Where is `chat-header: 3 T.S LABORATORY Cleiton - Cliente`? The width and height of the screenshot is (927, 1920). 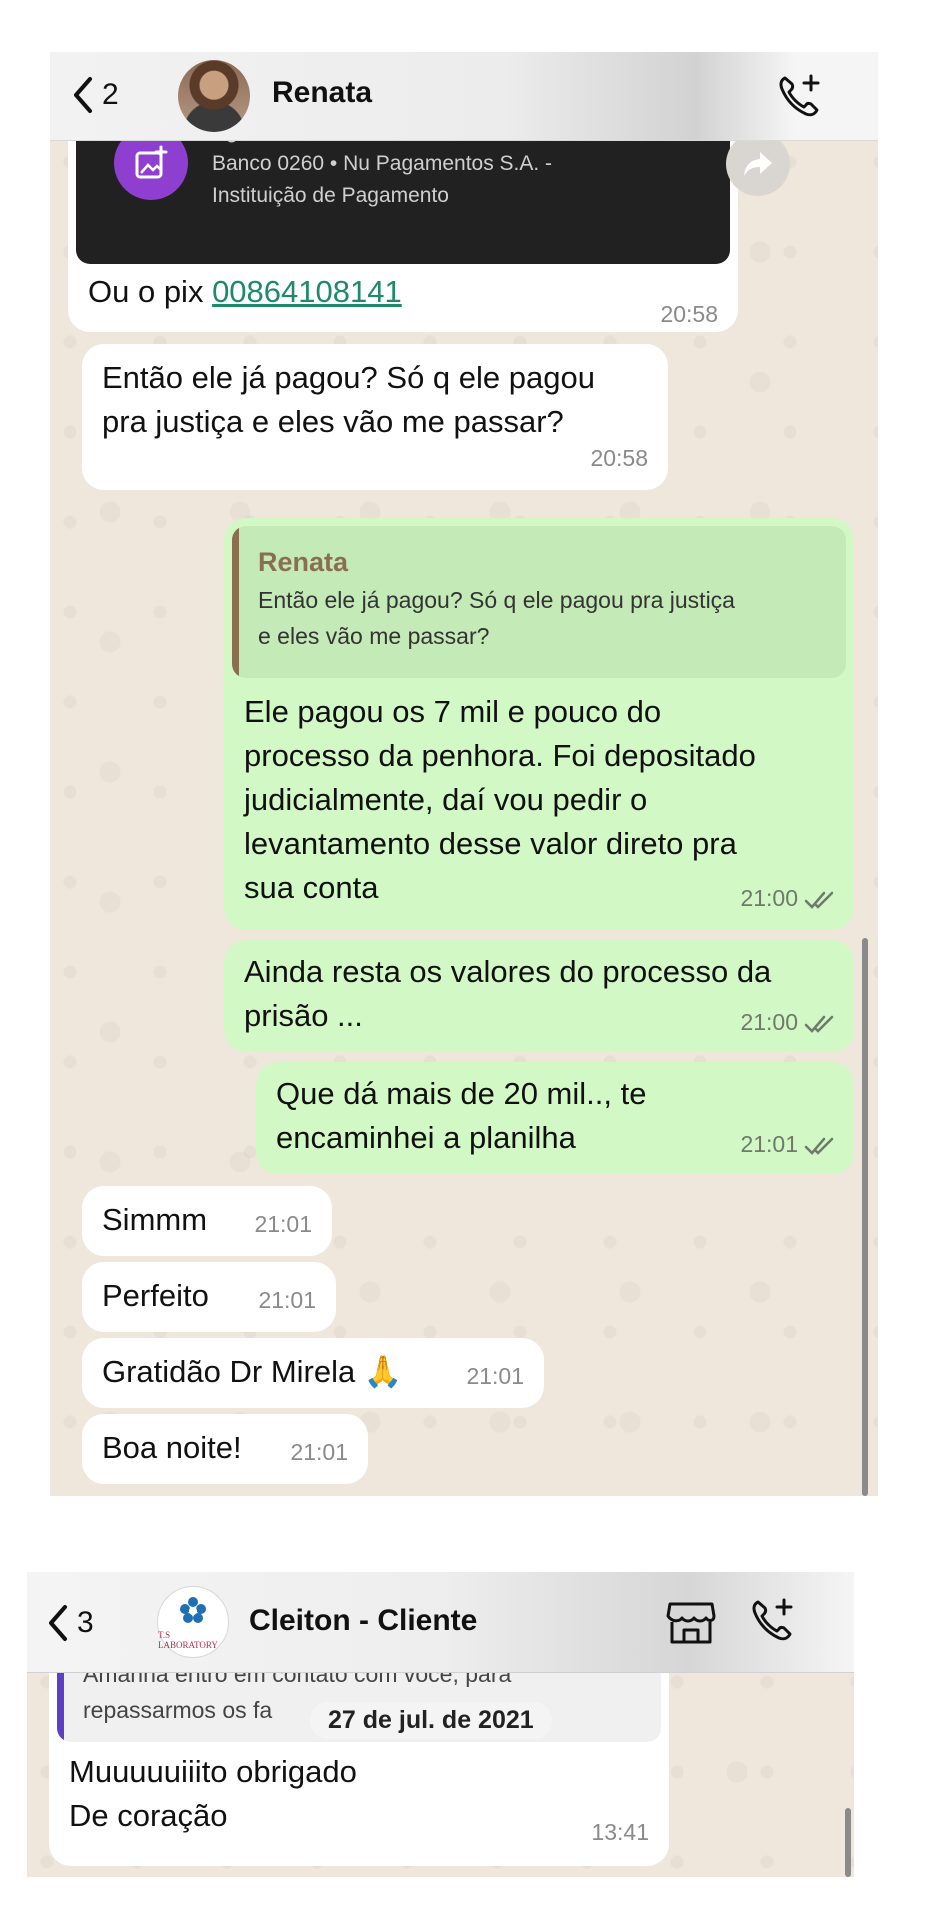
chat-header: 3 T.S LABORATORY Cleiton - Cliente is located at coordinates (440, 1622).